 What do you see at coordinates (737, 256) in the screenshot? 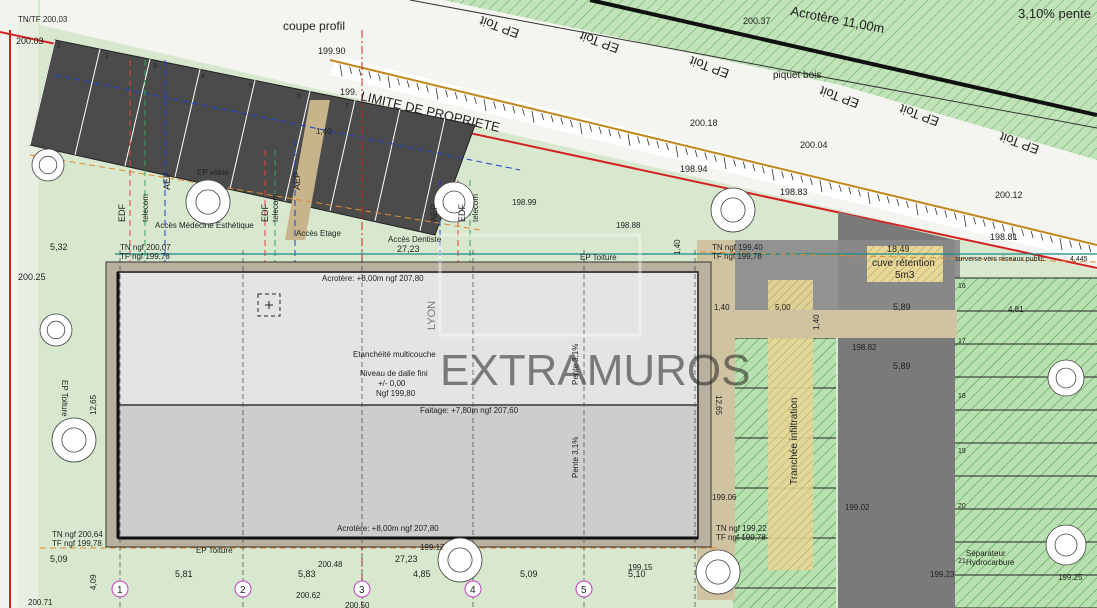
I see `label-tf-ngf-199-78-b: TF ngf 199,78` at bounding box center [737, 256].